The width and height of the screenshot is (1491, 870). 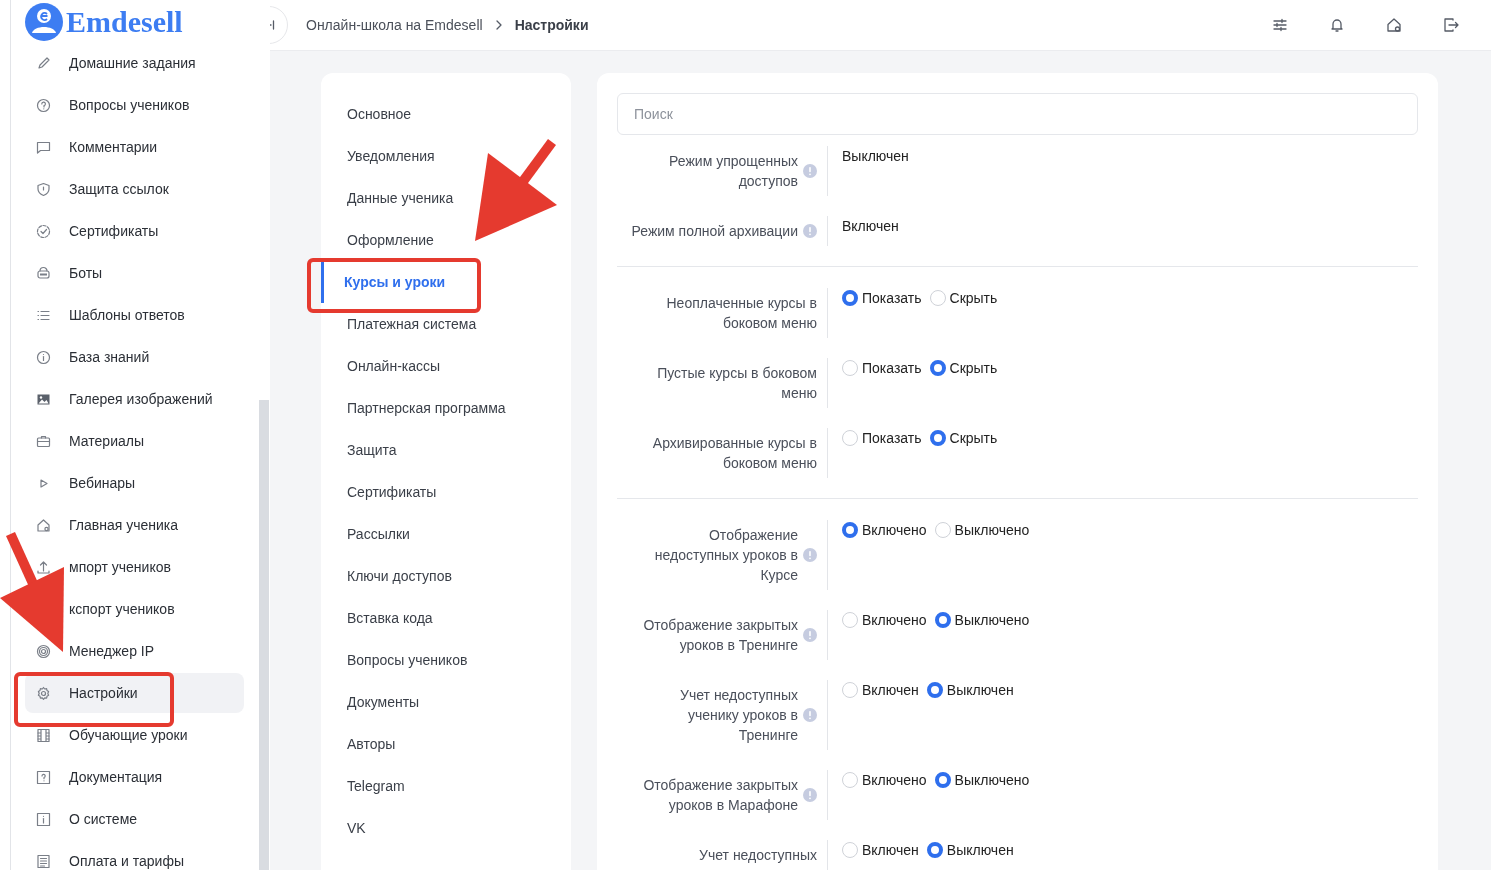 I want to click on check-circle-icon, so click(x=43, y=231).